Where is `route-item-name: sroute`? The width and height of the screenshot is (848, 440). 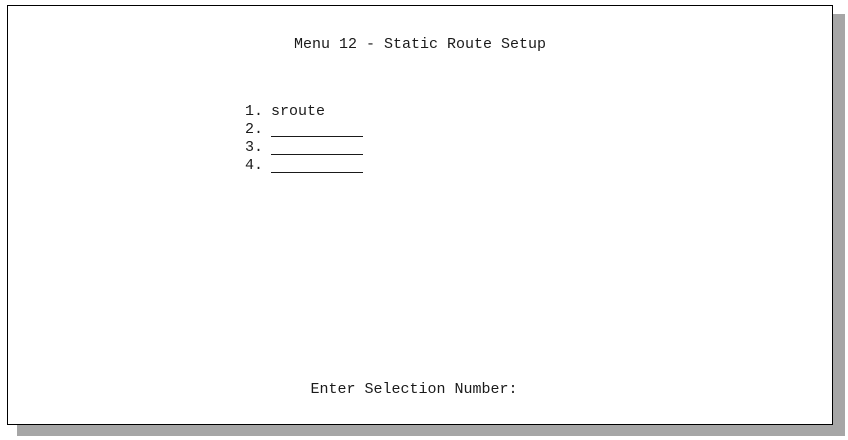 route-item-name: sroute is located at coordinates (298, 111).